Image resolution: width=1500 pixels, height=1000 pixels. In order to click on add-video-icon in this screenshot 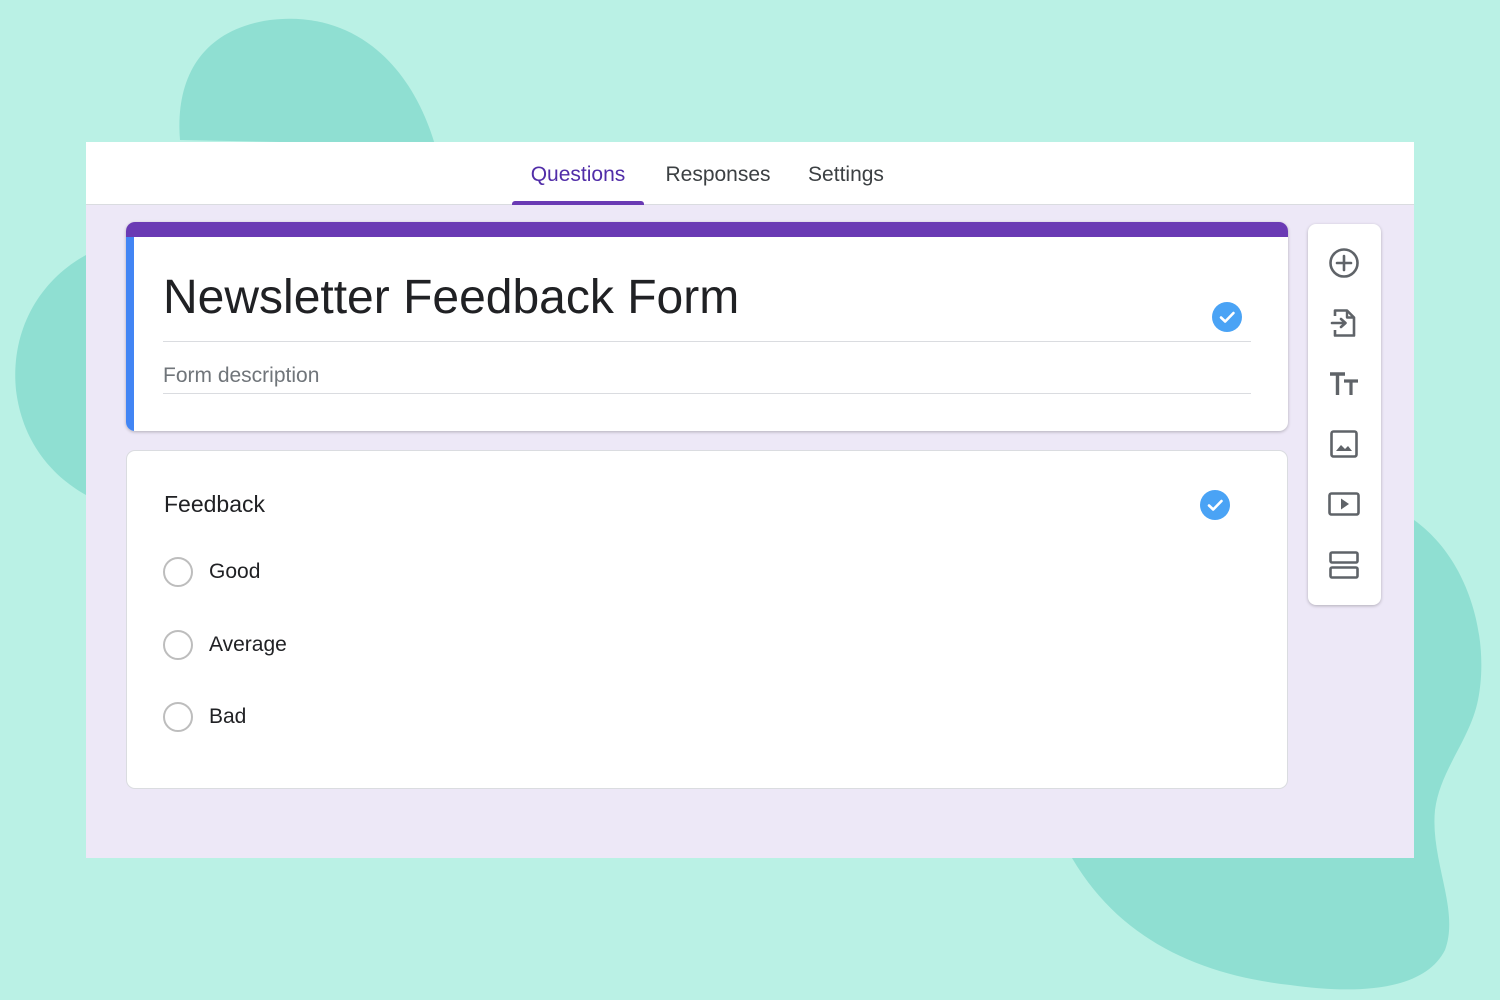, I will do `click(1344, 504)`.